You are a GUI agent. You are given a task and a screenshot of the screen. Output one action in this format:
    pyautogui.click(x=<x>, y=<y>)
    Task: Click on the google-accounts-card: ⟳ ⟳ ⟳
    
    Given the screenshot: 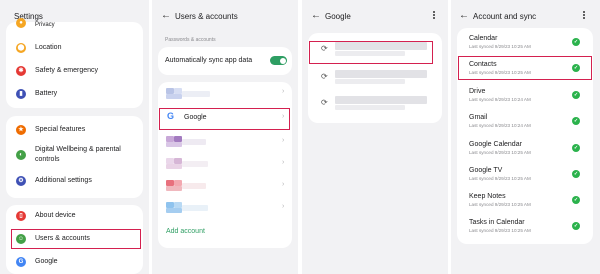 What is the action you would take?
    pyautogui.click(x=375, y=78)
    